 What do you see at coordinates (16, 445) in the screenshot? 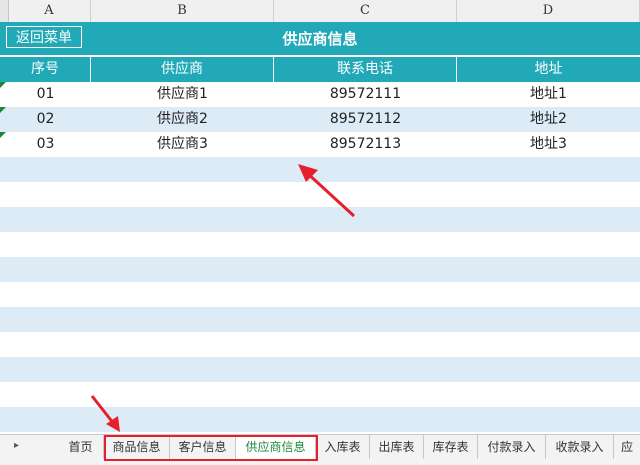
I see `tab-scroll-right-icon: ▸` at bounding box center [16, 445].